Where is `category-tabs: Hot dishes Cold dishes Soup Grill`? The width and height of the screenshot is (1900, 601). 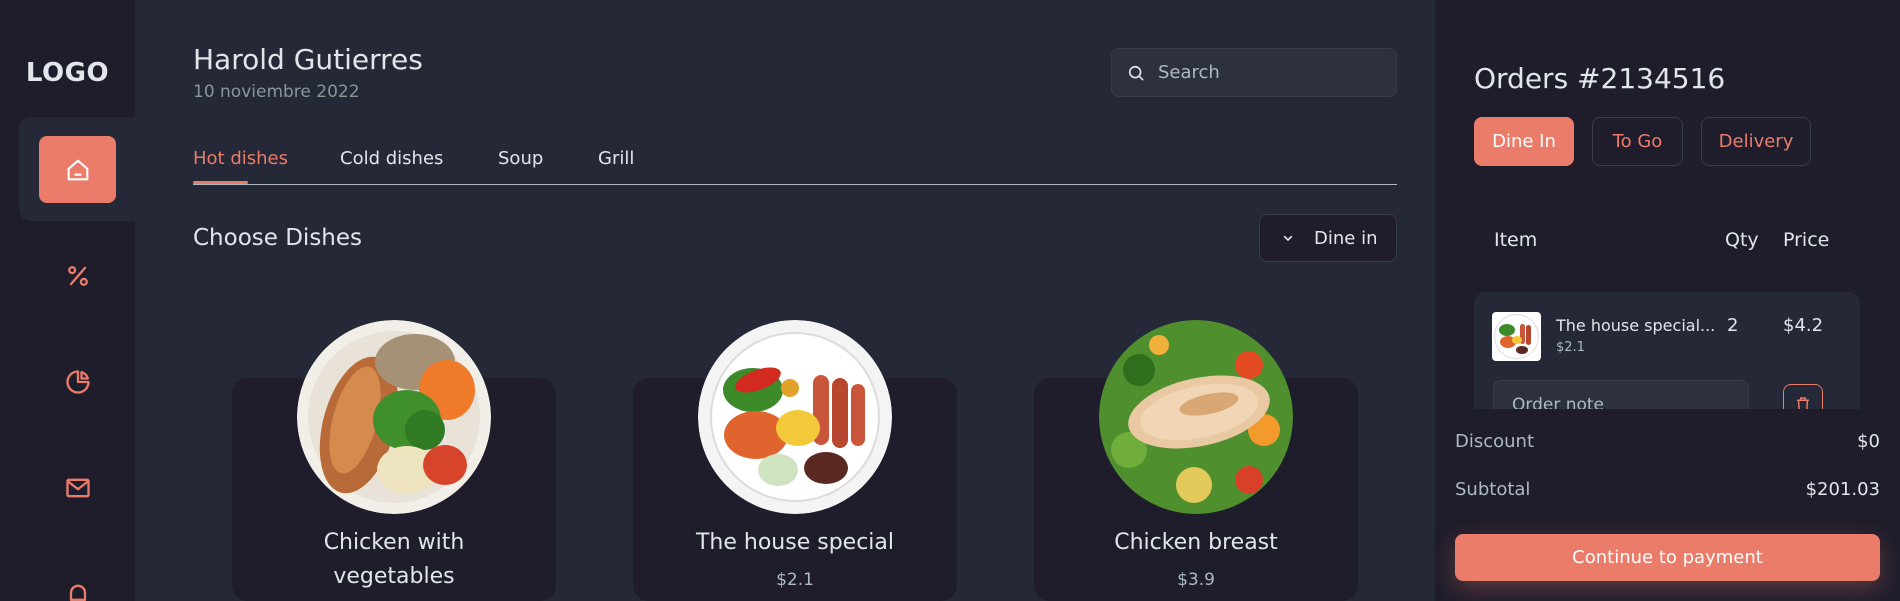 category-tabs: Hot dishes Cold dishes Soup Grill is located at coordinates (795, 165).